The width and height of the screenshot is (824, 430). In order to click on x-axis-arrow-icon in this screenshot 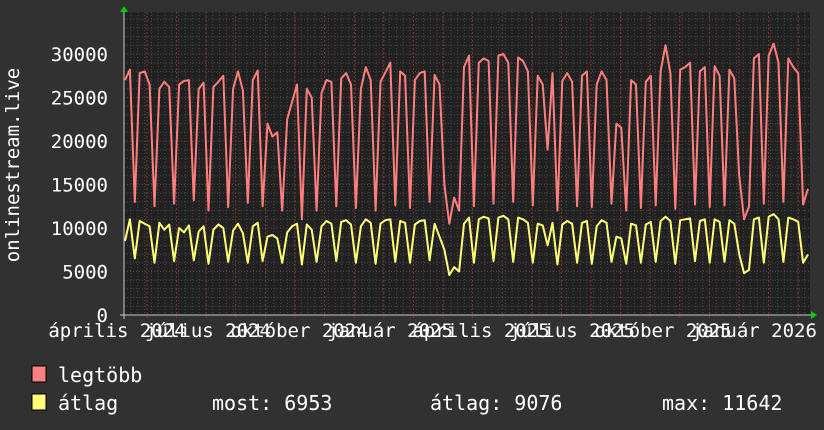, I will do `click(814, 315)`.